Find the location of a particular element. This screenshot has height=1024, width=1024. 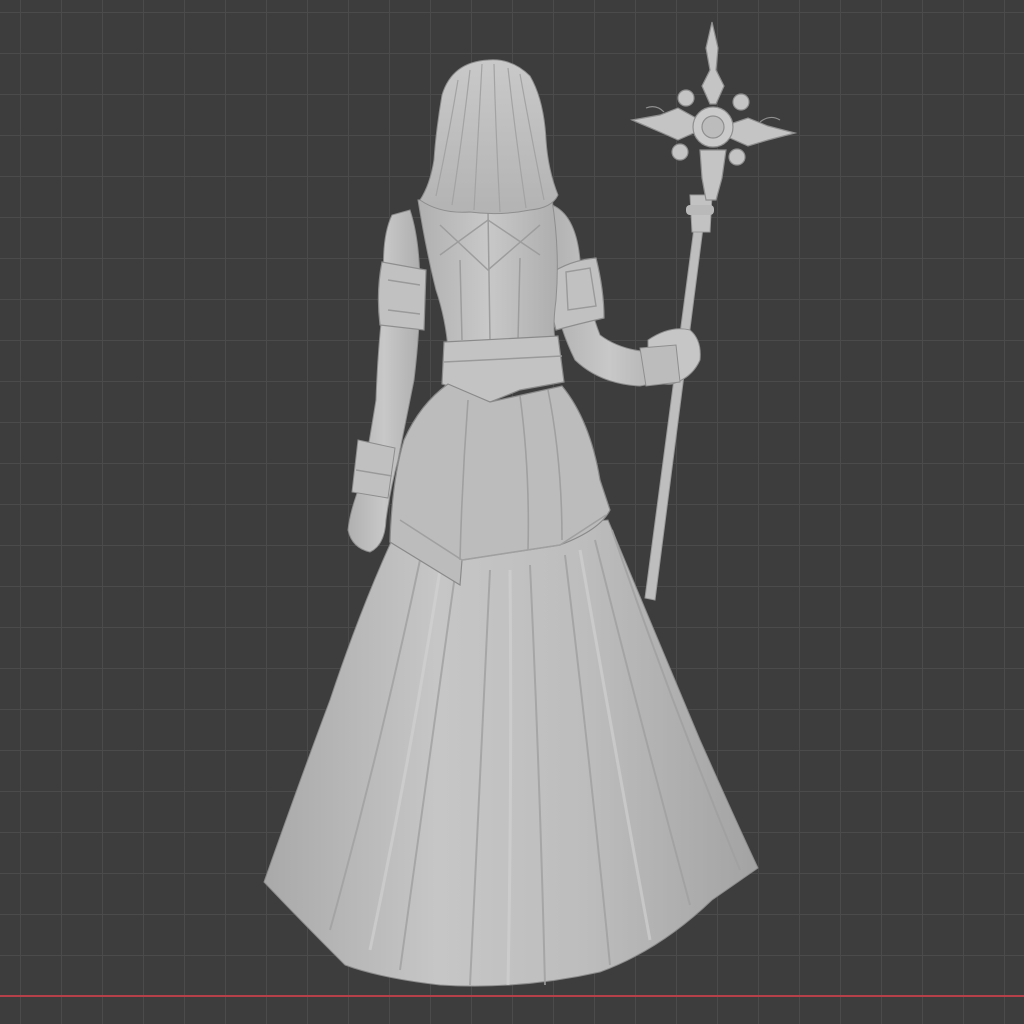

staff is located at coordinates (679, 397).